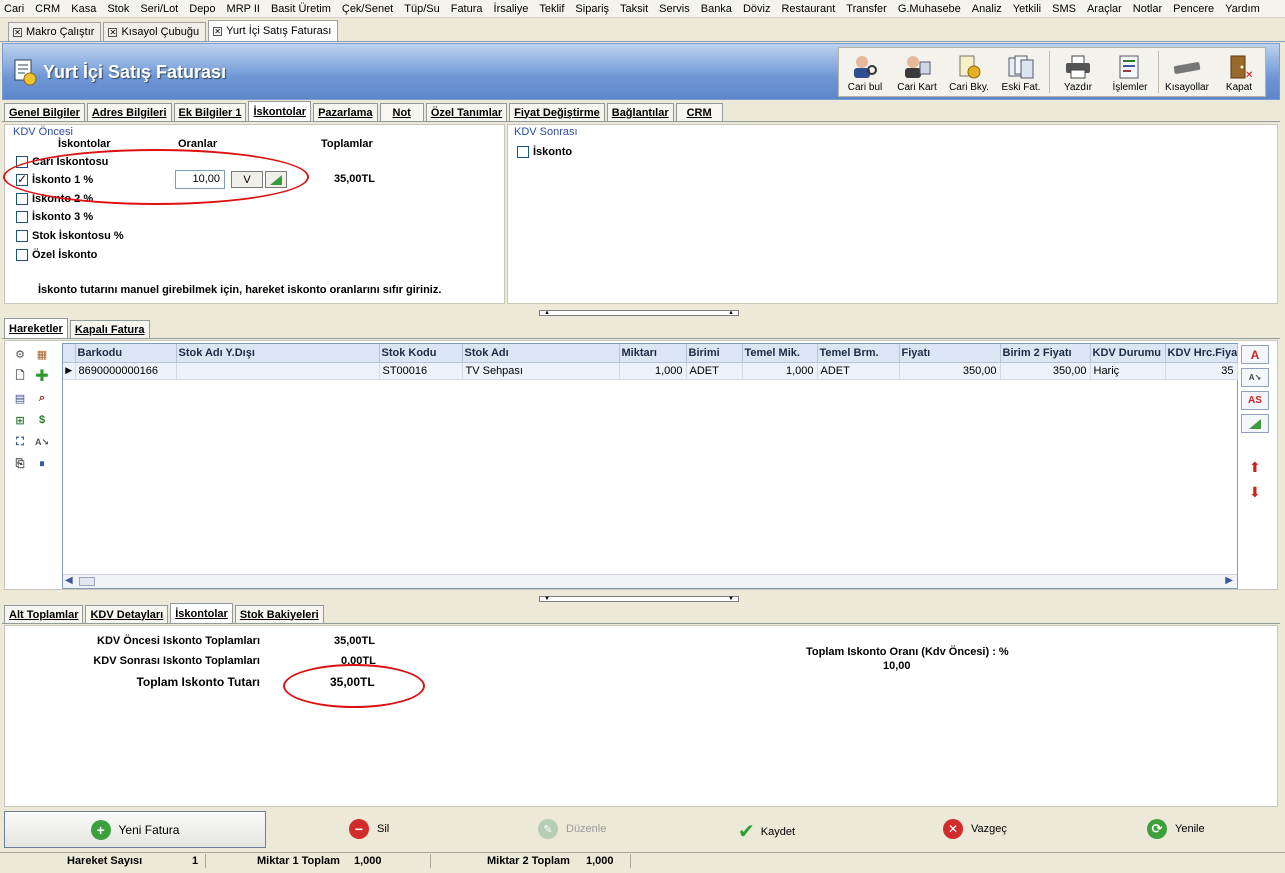  What do you see at coordinates (634, 9) in the screenshot?
I see `menu-taksit: Taksit` at bounding box center [634, 9].